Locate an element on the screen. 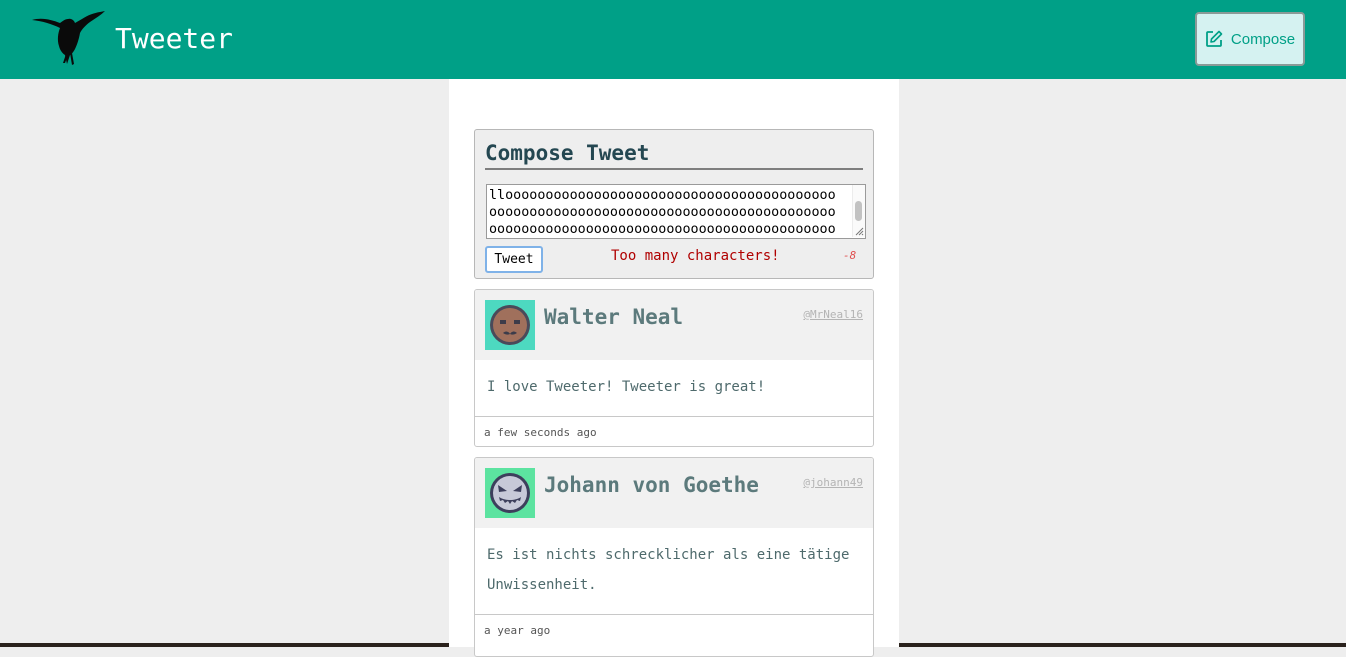 Image resolution: width=1346 pixels, height=657 pixels. tweet-author-handle: @johann49 is located at coordinates (833, 483).